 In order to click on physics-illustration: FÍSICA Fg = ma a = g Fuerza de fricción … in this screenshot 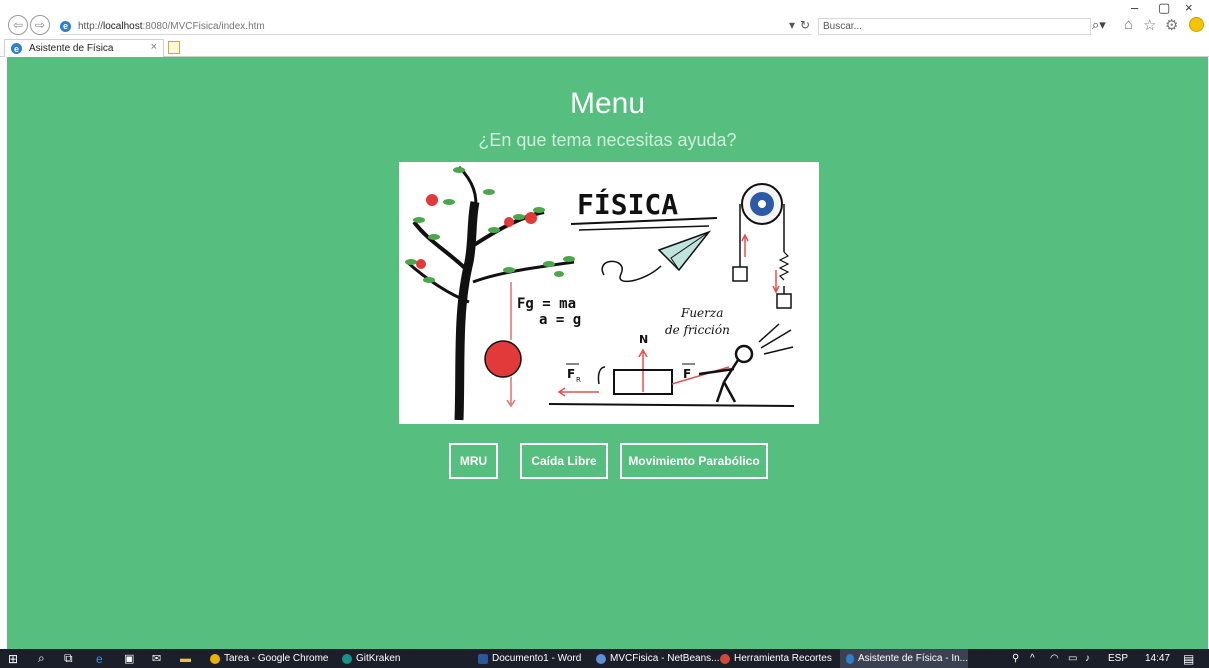, I will do `click(609, 293)`.